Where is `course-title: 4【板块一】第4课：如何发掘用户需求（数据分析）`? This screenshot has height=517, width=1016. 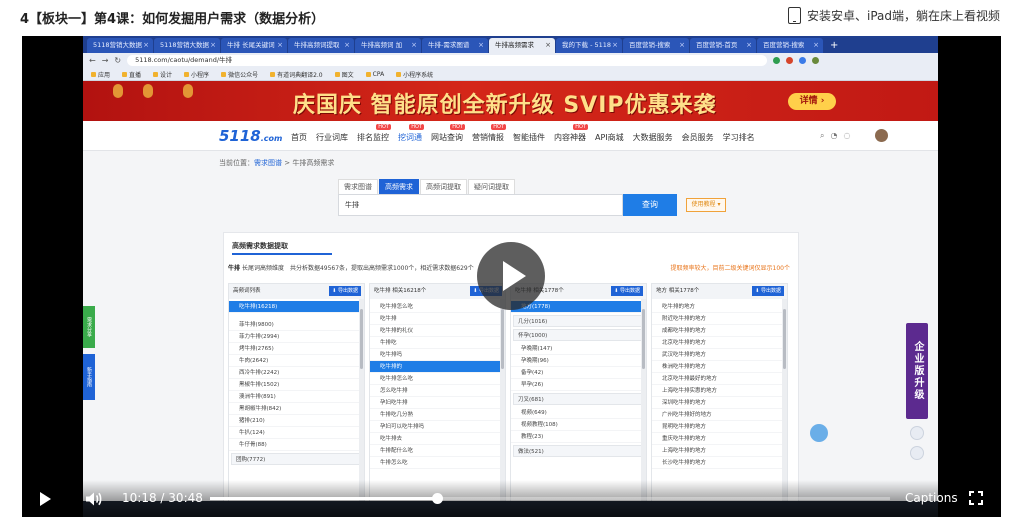 course-title: 4【板块一】第4课：如何发掘用户需求（数据分析） is located at coordinates (172, 19).